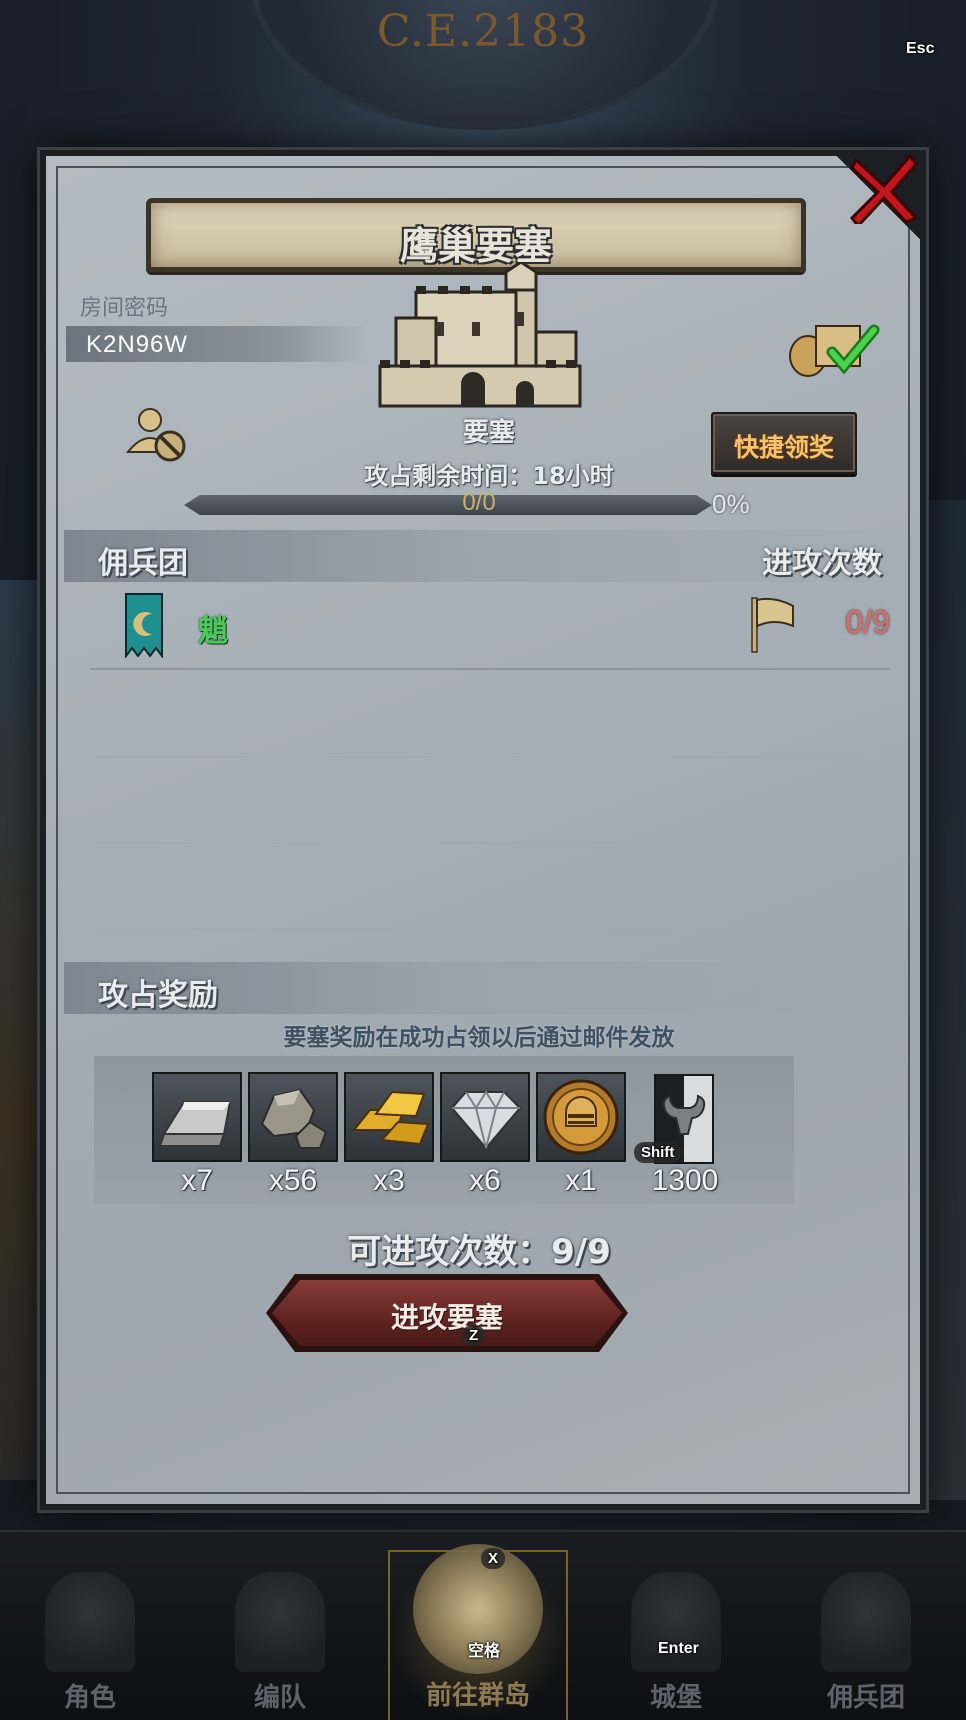 This screenshot has width=966, height=1720. Describe the element at coordinates (485, 1180) in the screenshot. I see `reward-qty: x6` at that location.